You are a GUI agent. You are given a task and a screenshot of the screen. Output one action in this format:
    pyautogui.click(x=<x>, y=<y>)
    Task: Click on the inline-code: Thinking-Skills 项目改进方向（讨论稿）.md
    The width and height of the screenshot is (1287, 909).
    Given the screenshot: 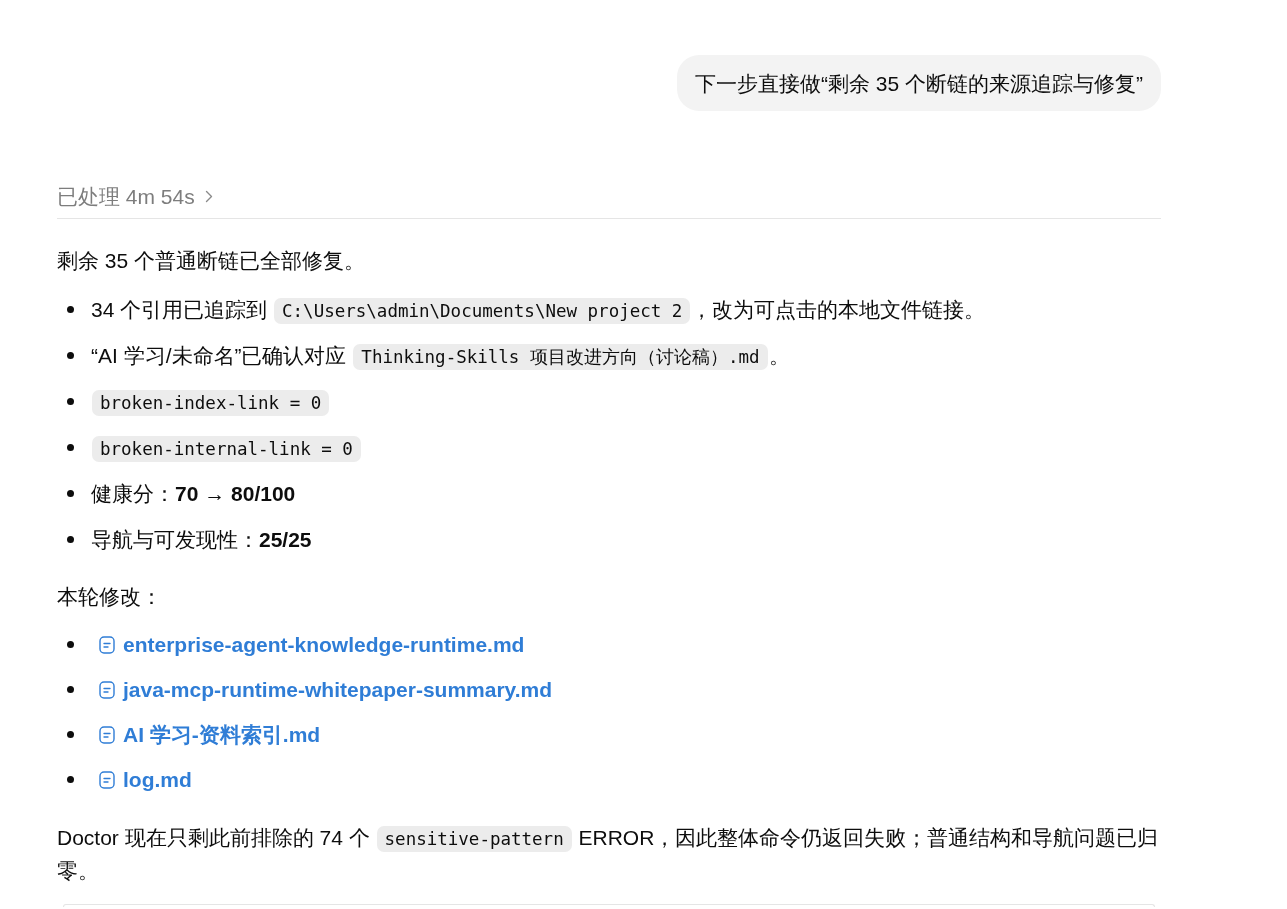 What is the action you would take?
    pyautogui.click(x=560, y=357)
    